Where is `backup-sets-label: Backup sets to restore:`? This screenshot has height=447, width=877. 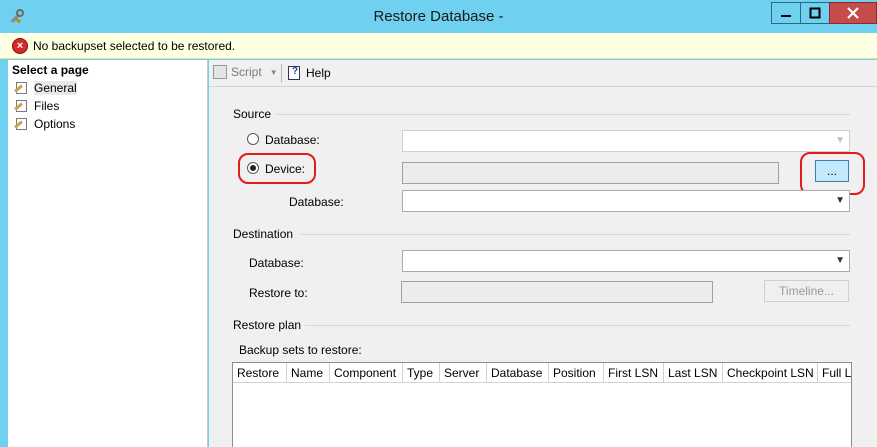
backup-sets-label: Backup sets to restore: is located at coordinates (300, 350).